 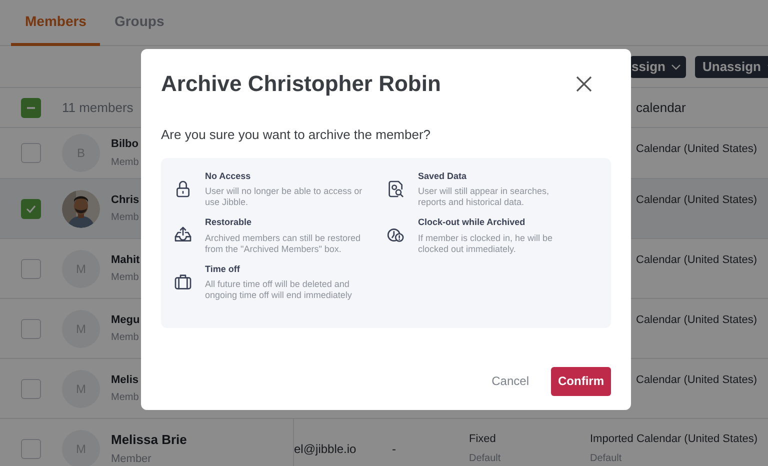 What do you see at coordinates (443, 176) in the screenshot?
I see `info-title: Saved Data` at bounding box center [443, 176].